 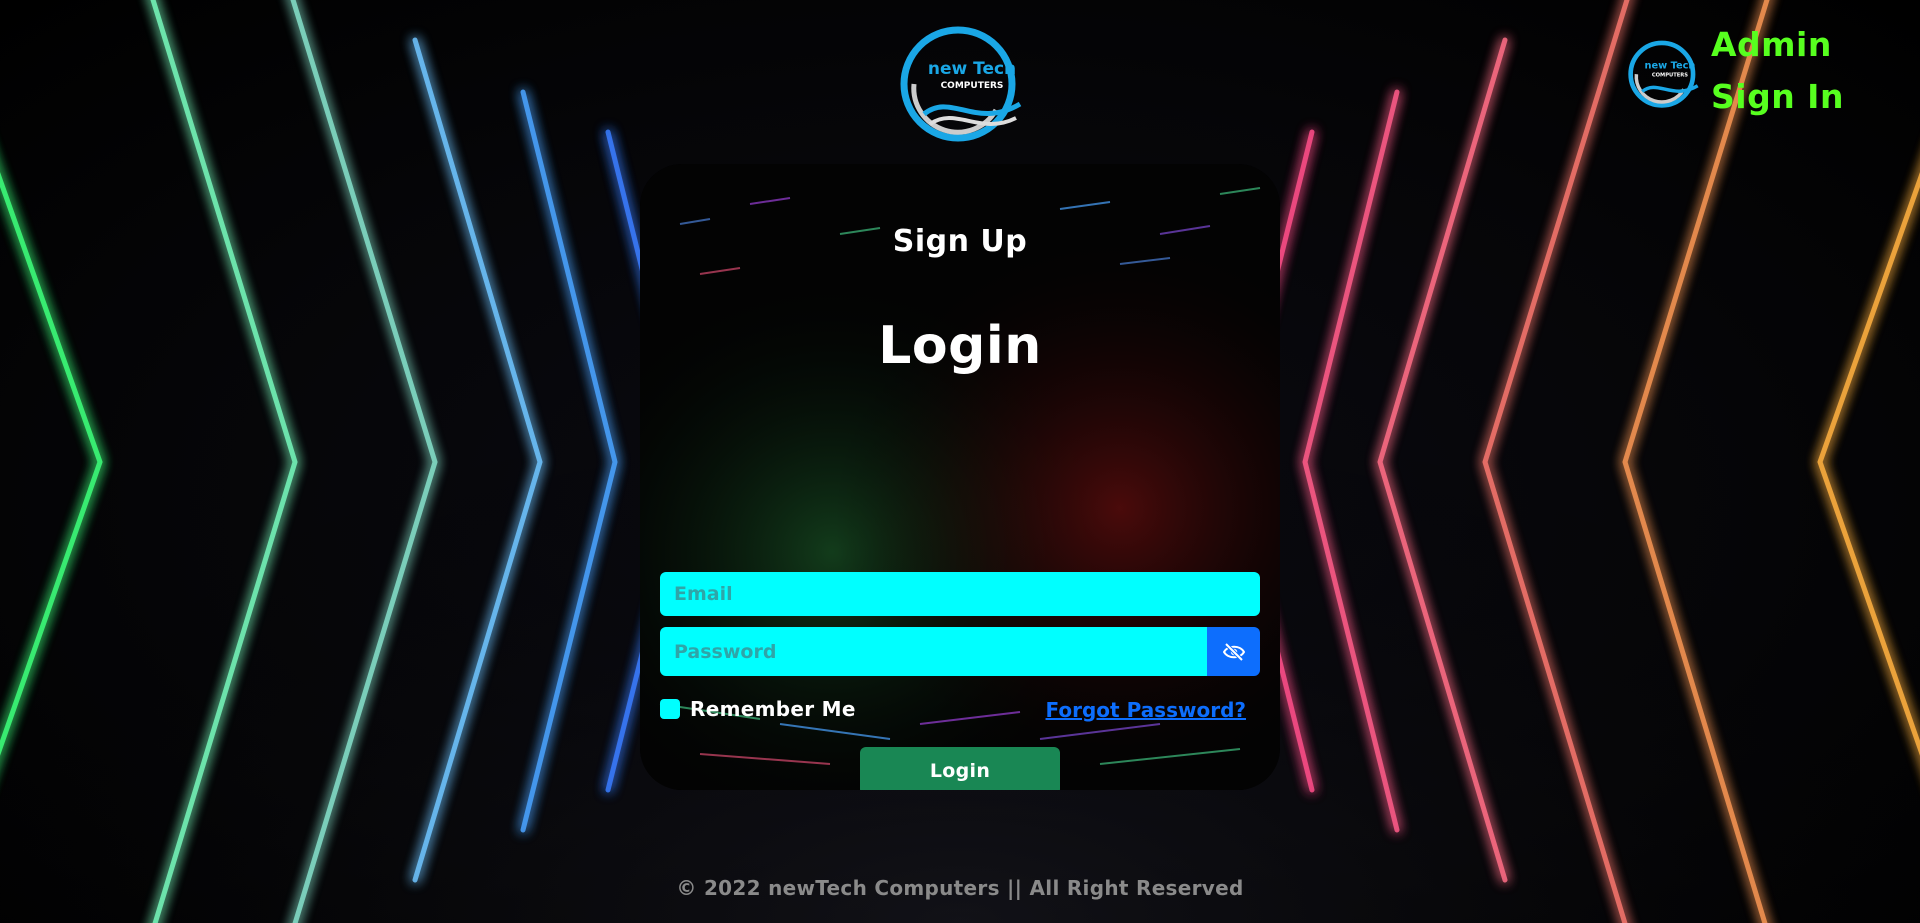 I want to click on remember-me: Remember Me, so click(x=758, y=709).